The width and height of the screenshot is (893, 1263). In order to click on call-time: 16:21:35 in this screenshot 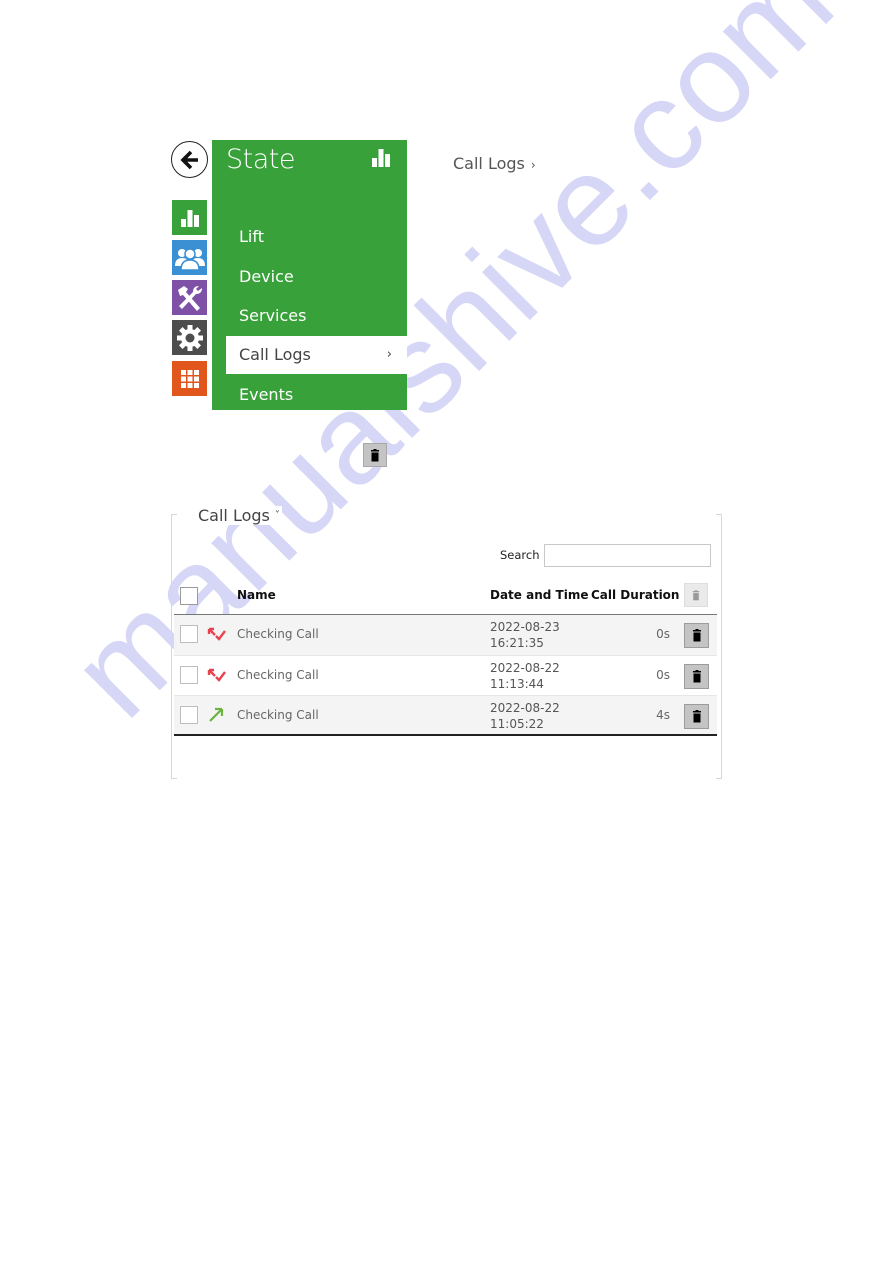, I will do `click(517, 643)`.